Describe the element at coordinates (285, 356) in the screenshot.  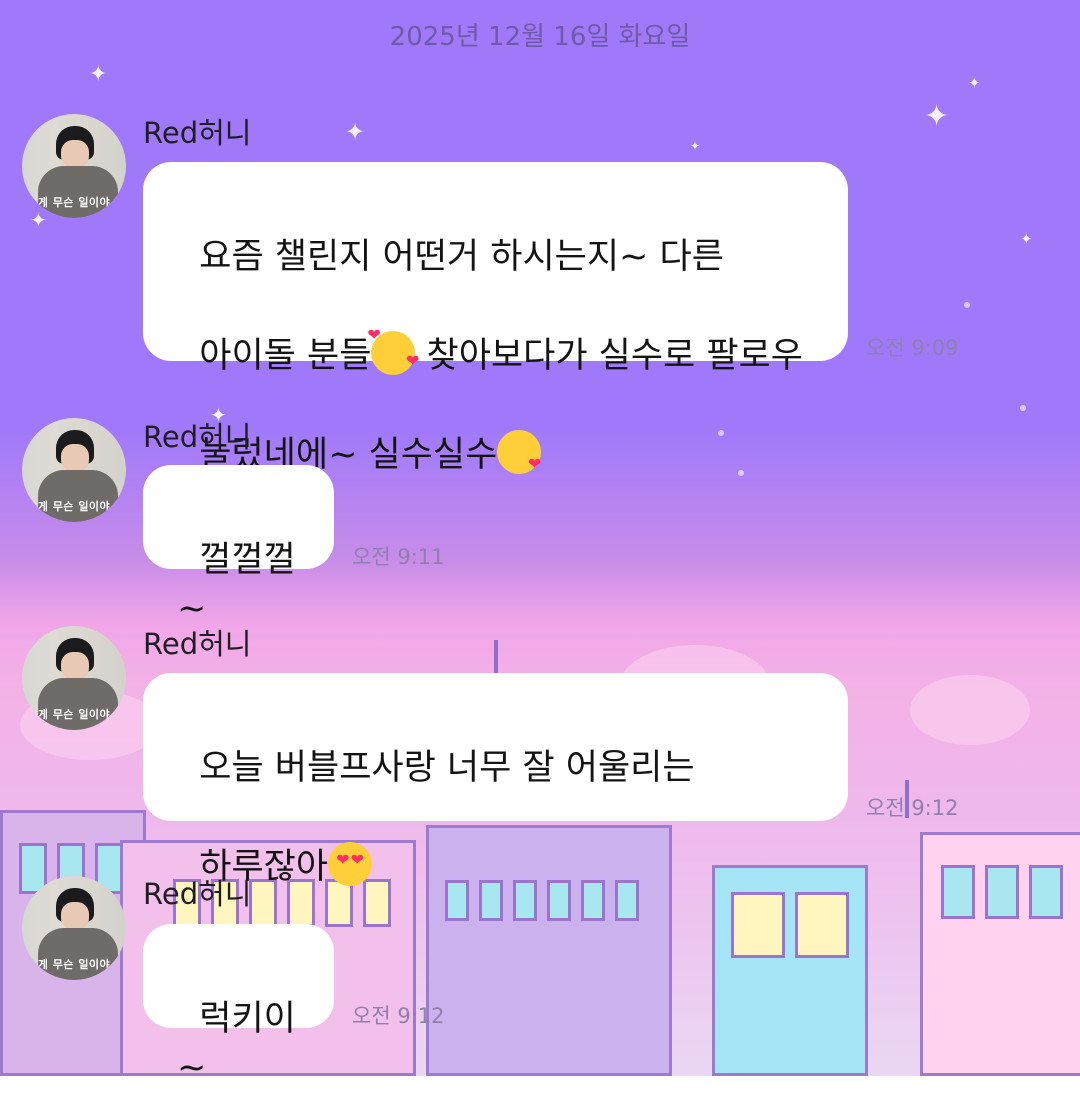
I see `message-text-line: 아이돌 분들` at that location.